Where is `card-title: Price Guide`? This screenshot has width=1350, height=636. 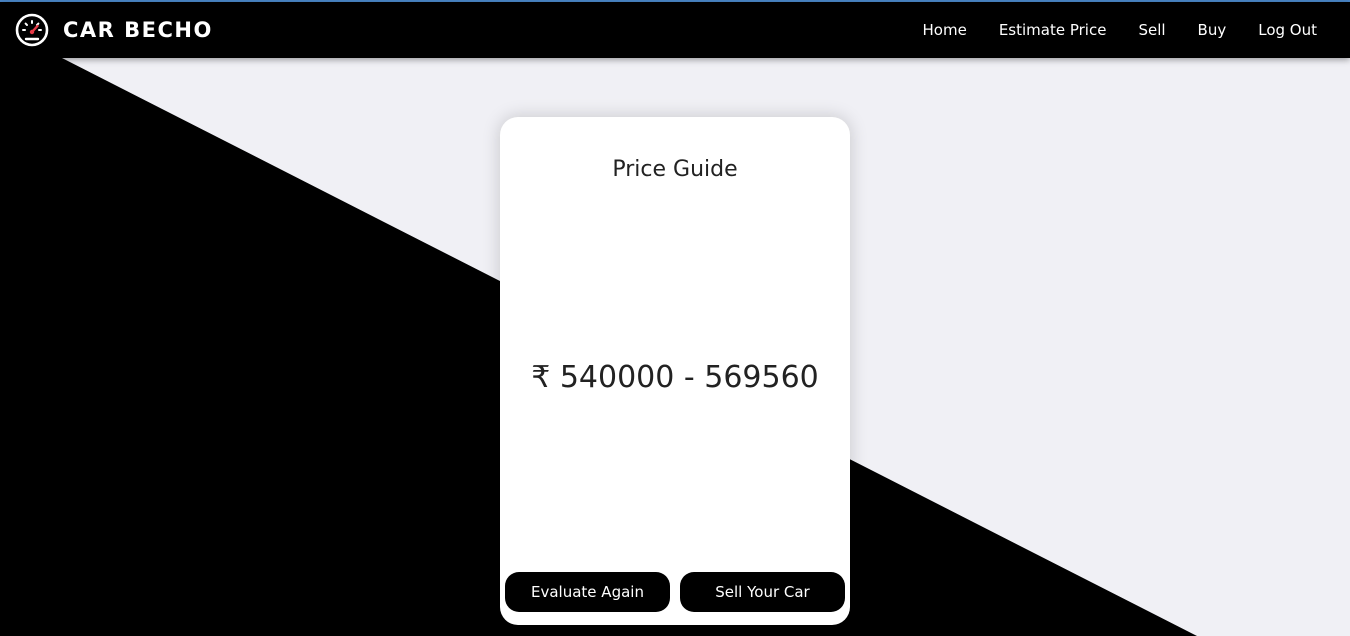
card-title: Price Guide is located at coordinates (675, 169).